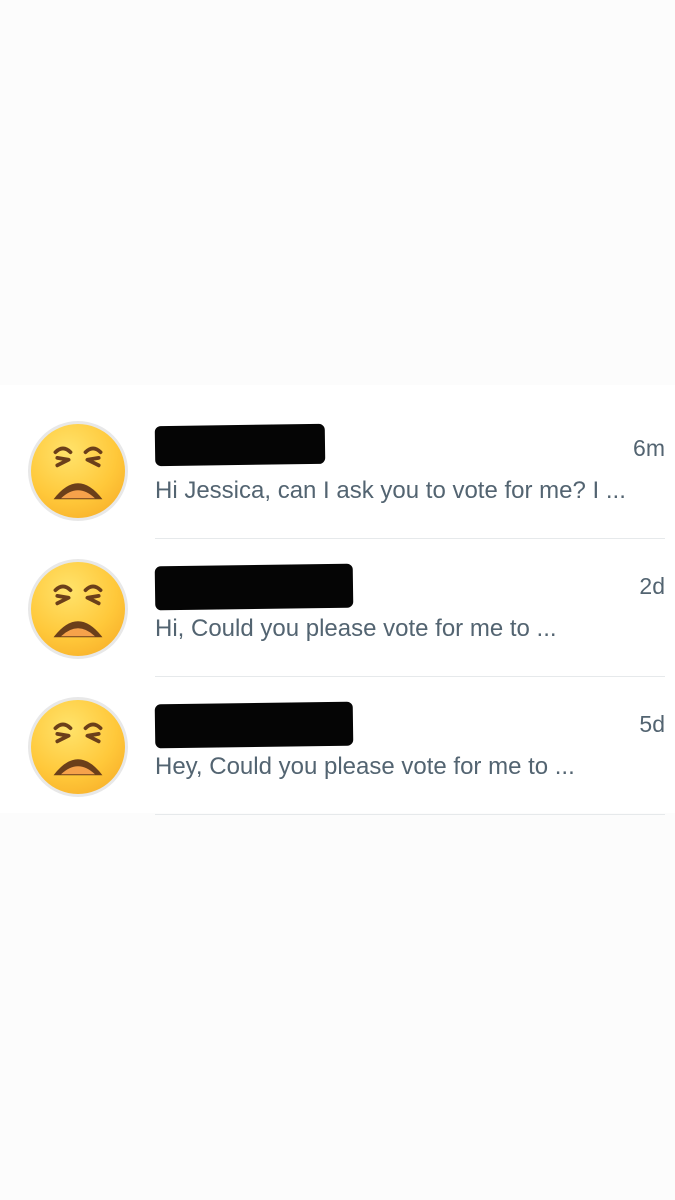  I want to click on message-timestamp: 5d, so click(652, 724).